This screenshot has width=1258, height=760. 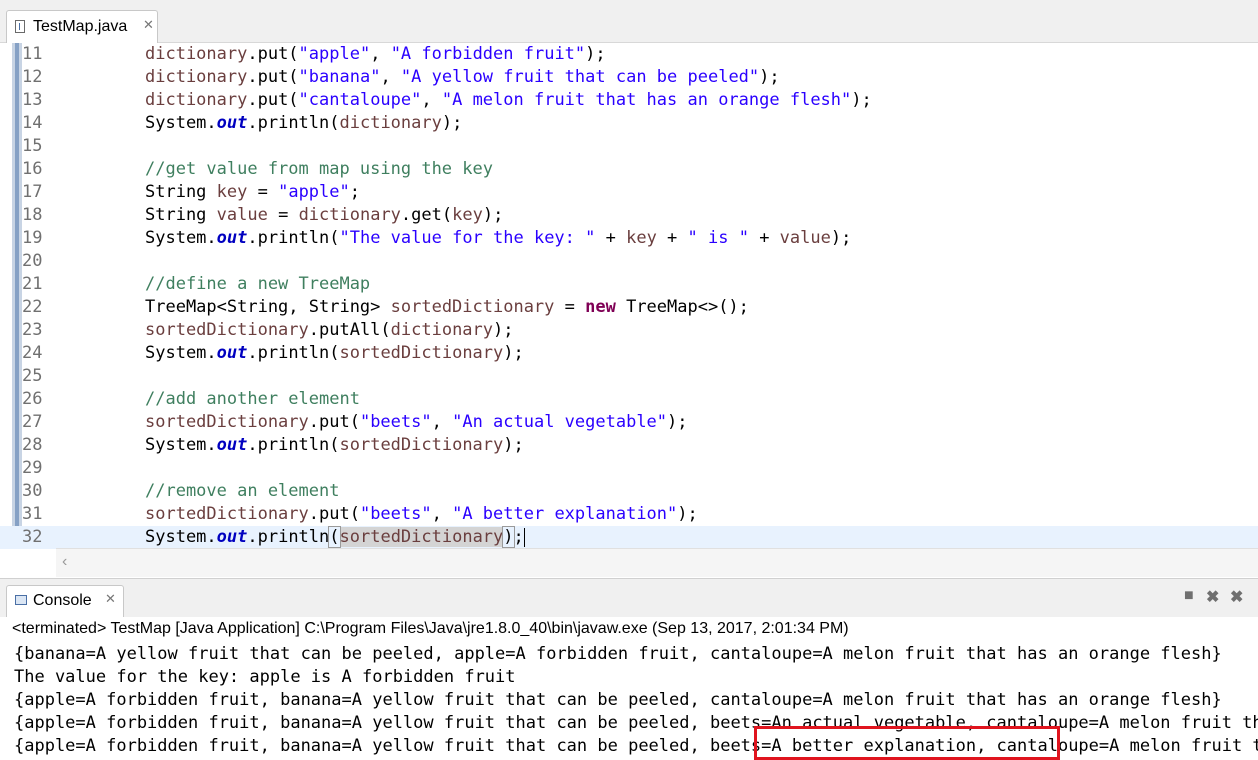 What do you see at coordinates (32, 100) in the screenshot?
I see `line-number: 13` at bounding box center [32, 100].